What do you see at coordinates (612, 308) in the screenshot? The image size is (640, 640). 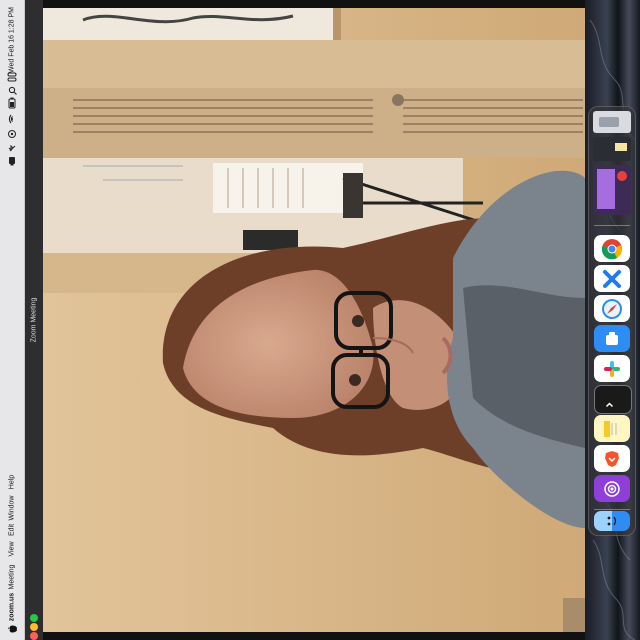 I see `safari-icon` at bounding box center [612, 308].